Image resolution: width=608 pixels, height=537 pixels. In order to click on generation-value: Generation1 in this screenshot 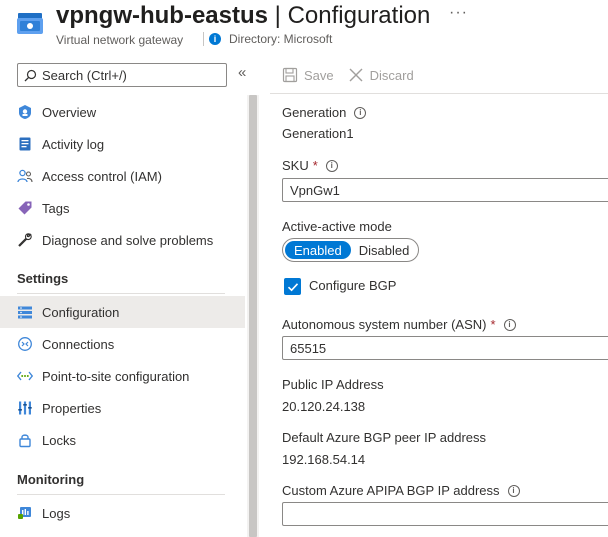, I will do `click(318, 133)`.